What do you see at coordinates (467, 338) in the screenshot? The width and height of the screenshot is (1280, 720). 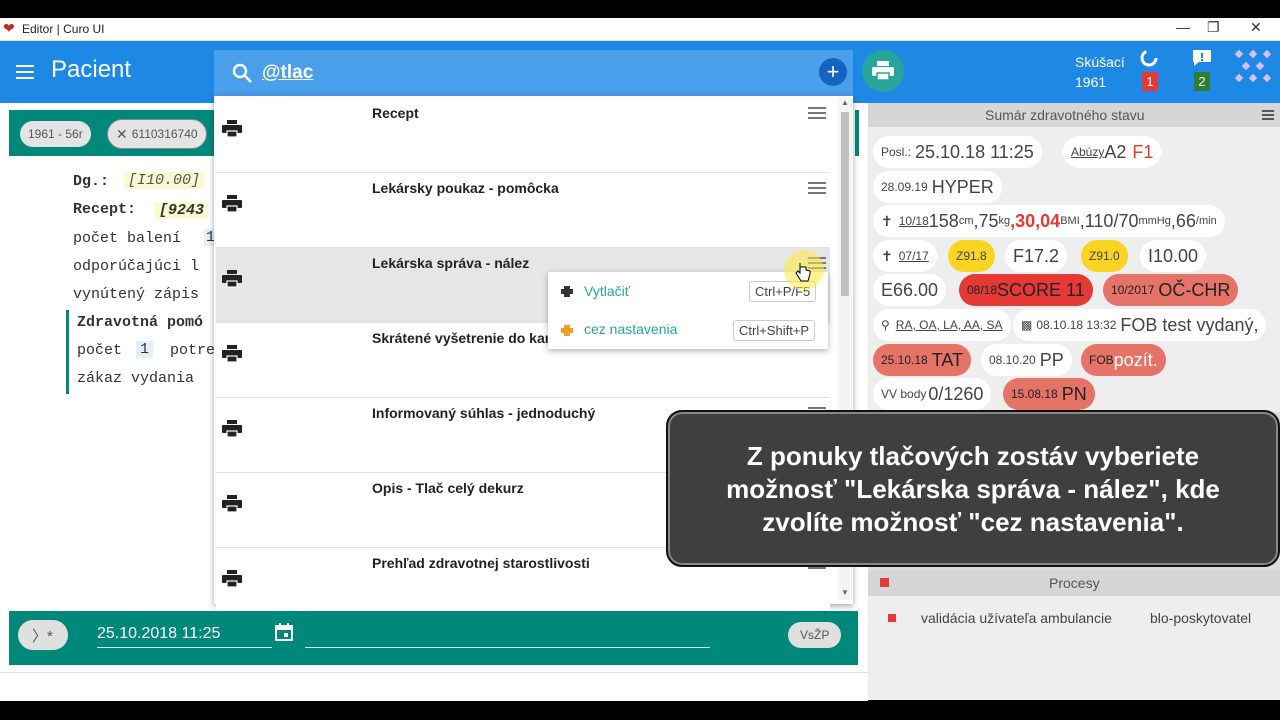 I see `print-menu-item-label: Skrátené vyšetrenie do karty` at bounding box center [467, 338].